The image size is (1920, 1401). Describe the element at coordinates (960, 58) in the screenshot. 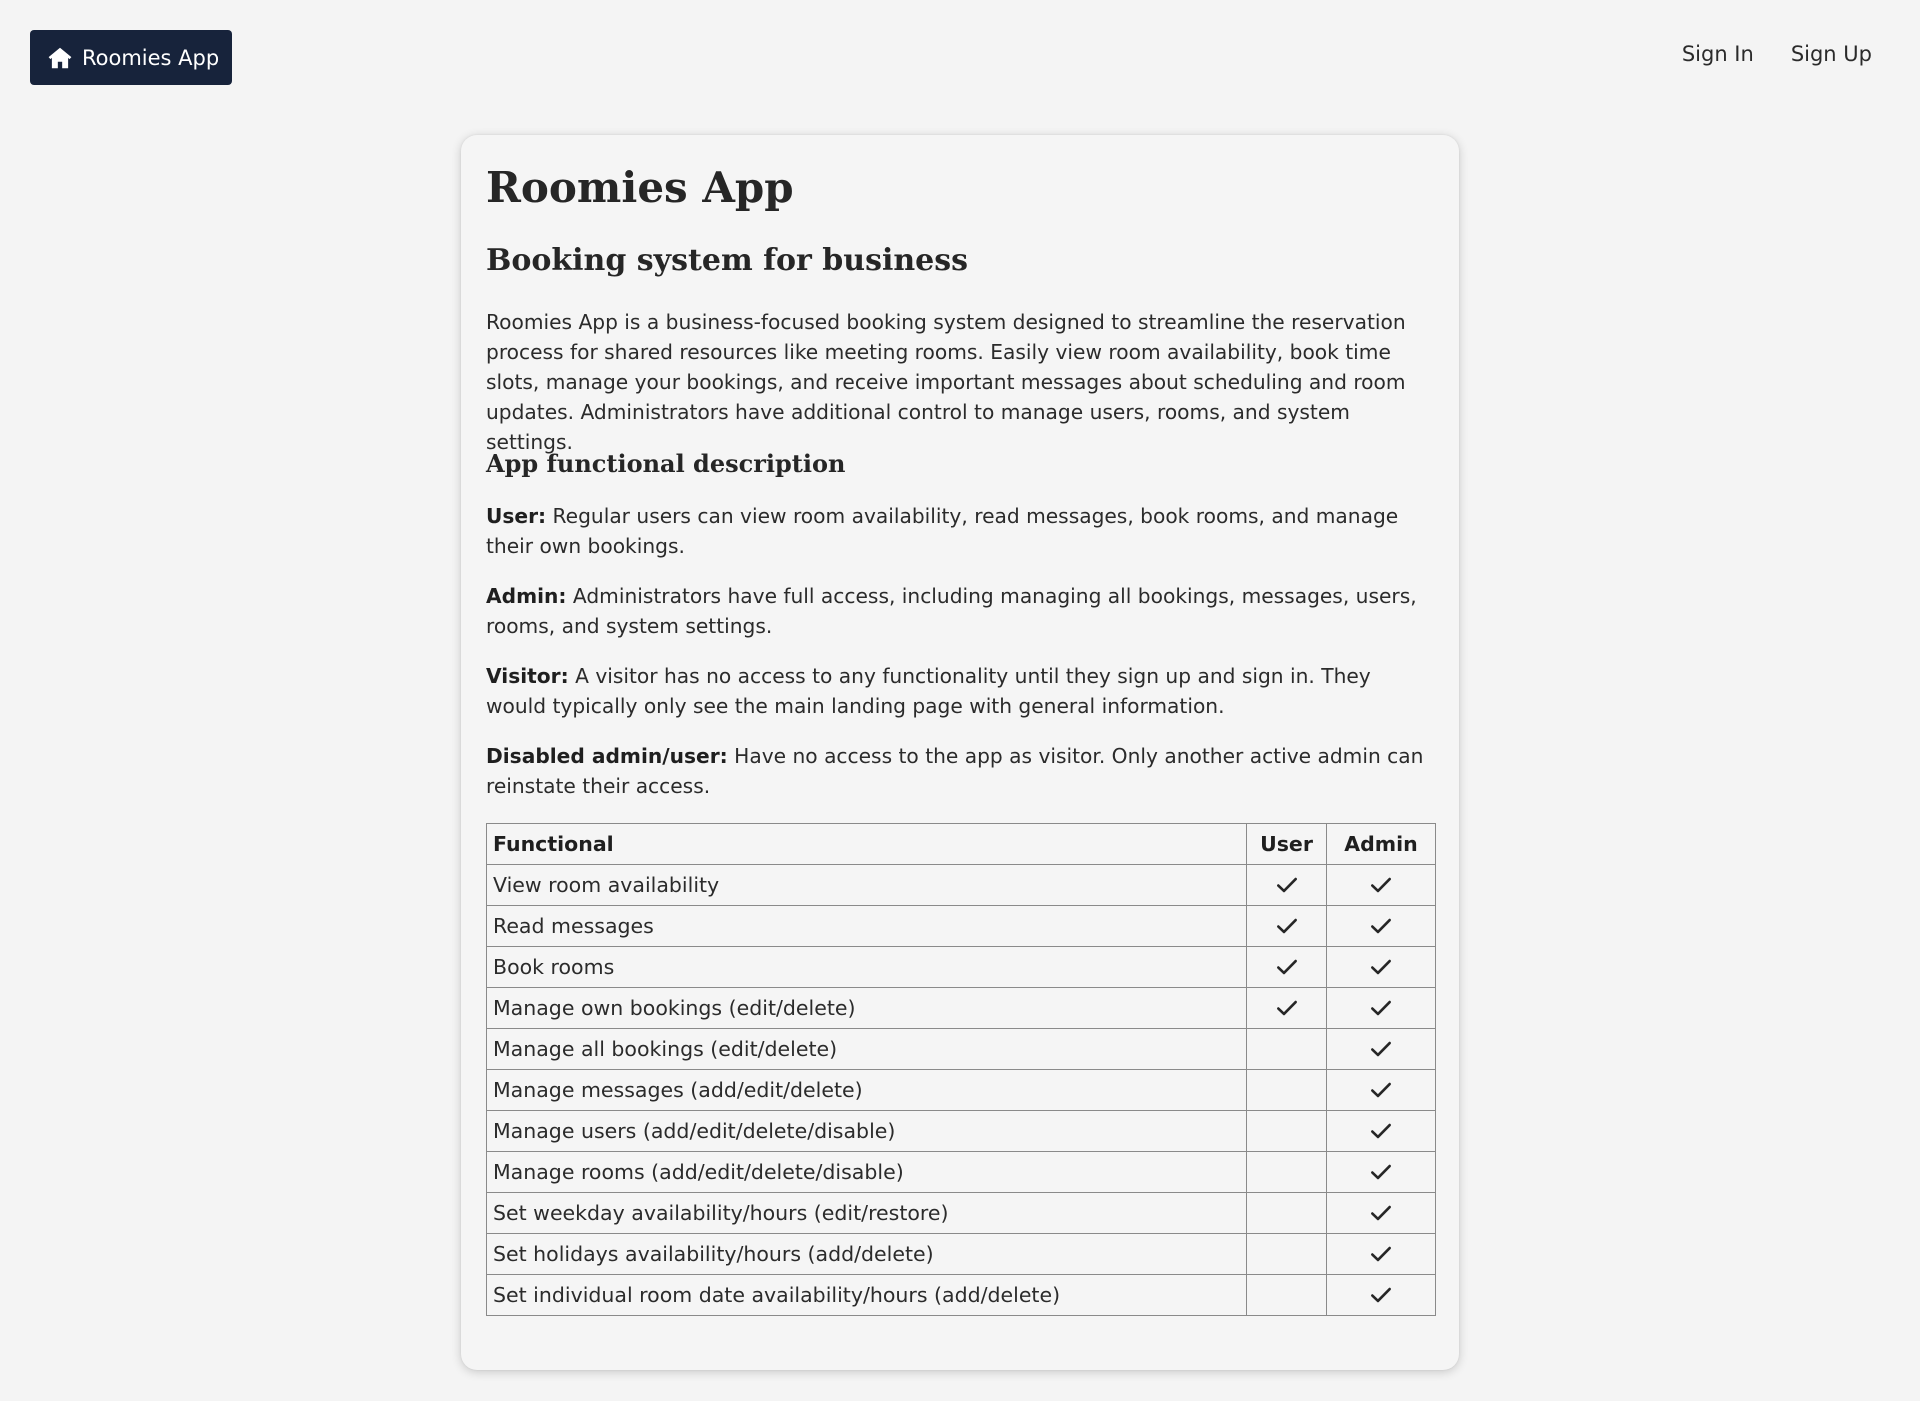

I see `top-navbar: Roomies App Sign In Sign Up` at that location.